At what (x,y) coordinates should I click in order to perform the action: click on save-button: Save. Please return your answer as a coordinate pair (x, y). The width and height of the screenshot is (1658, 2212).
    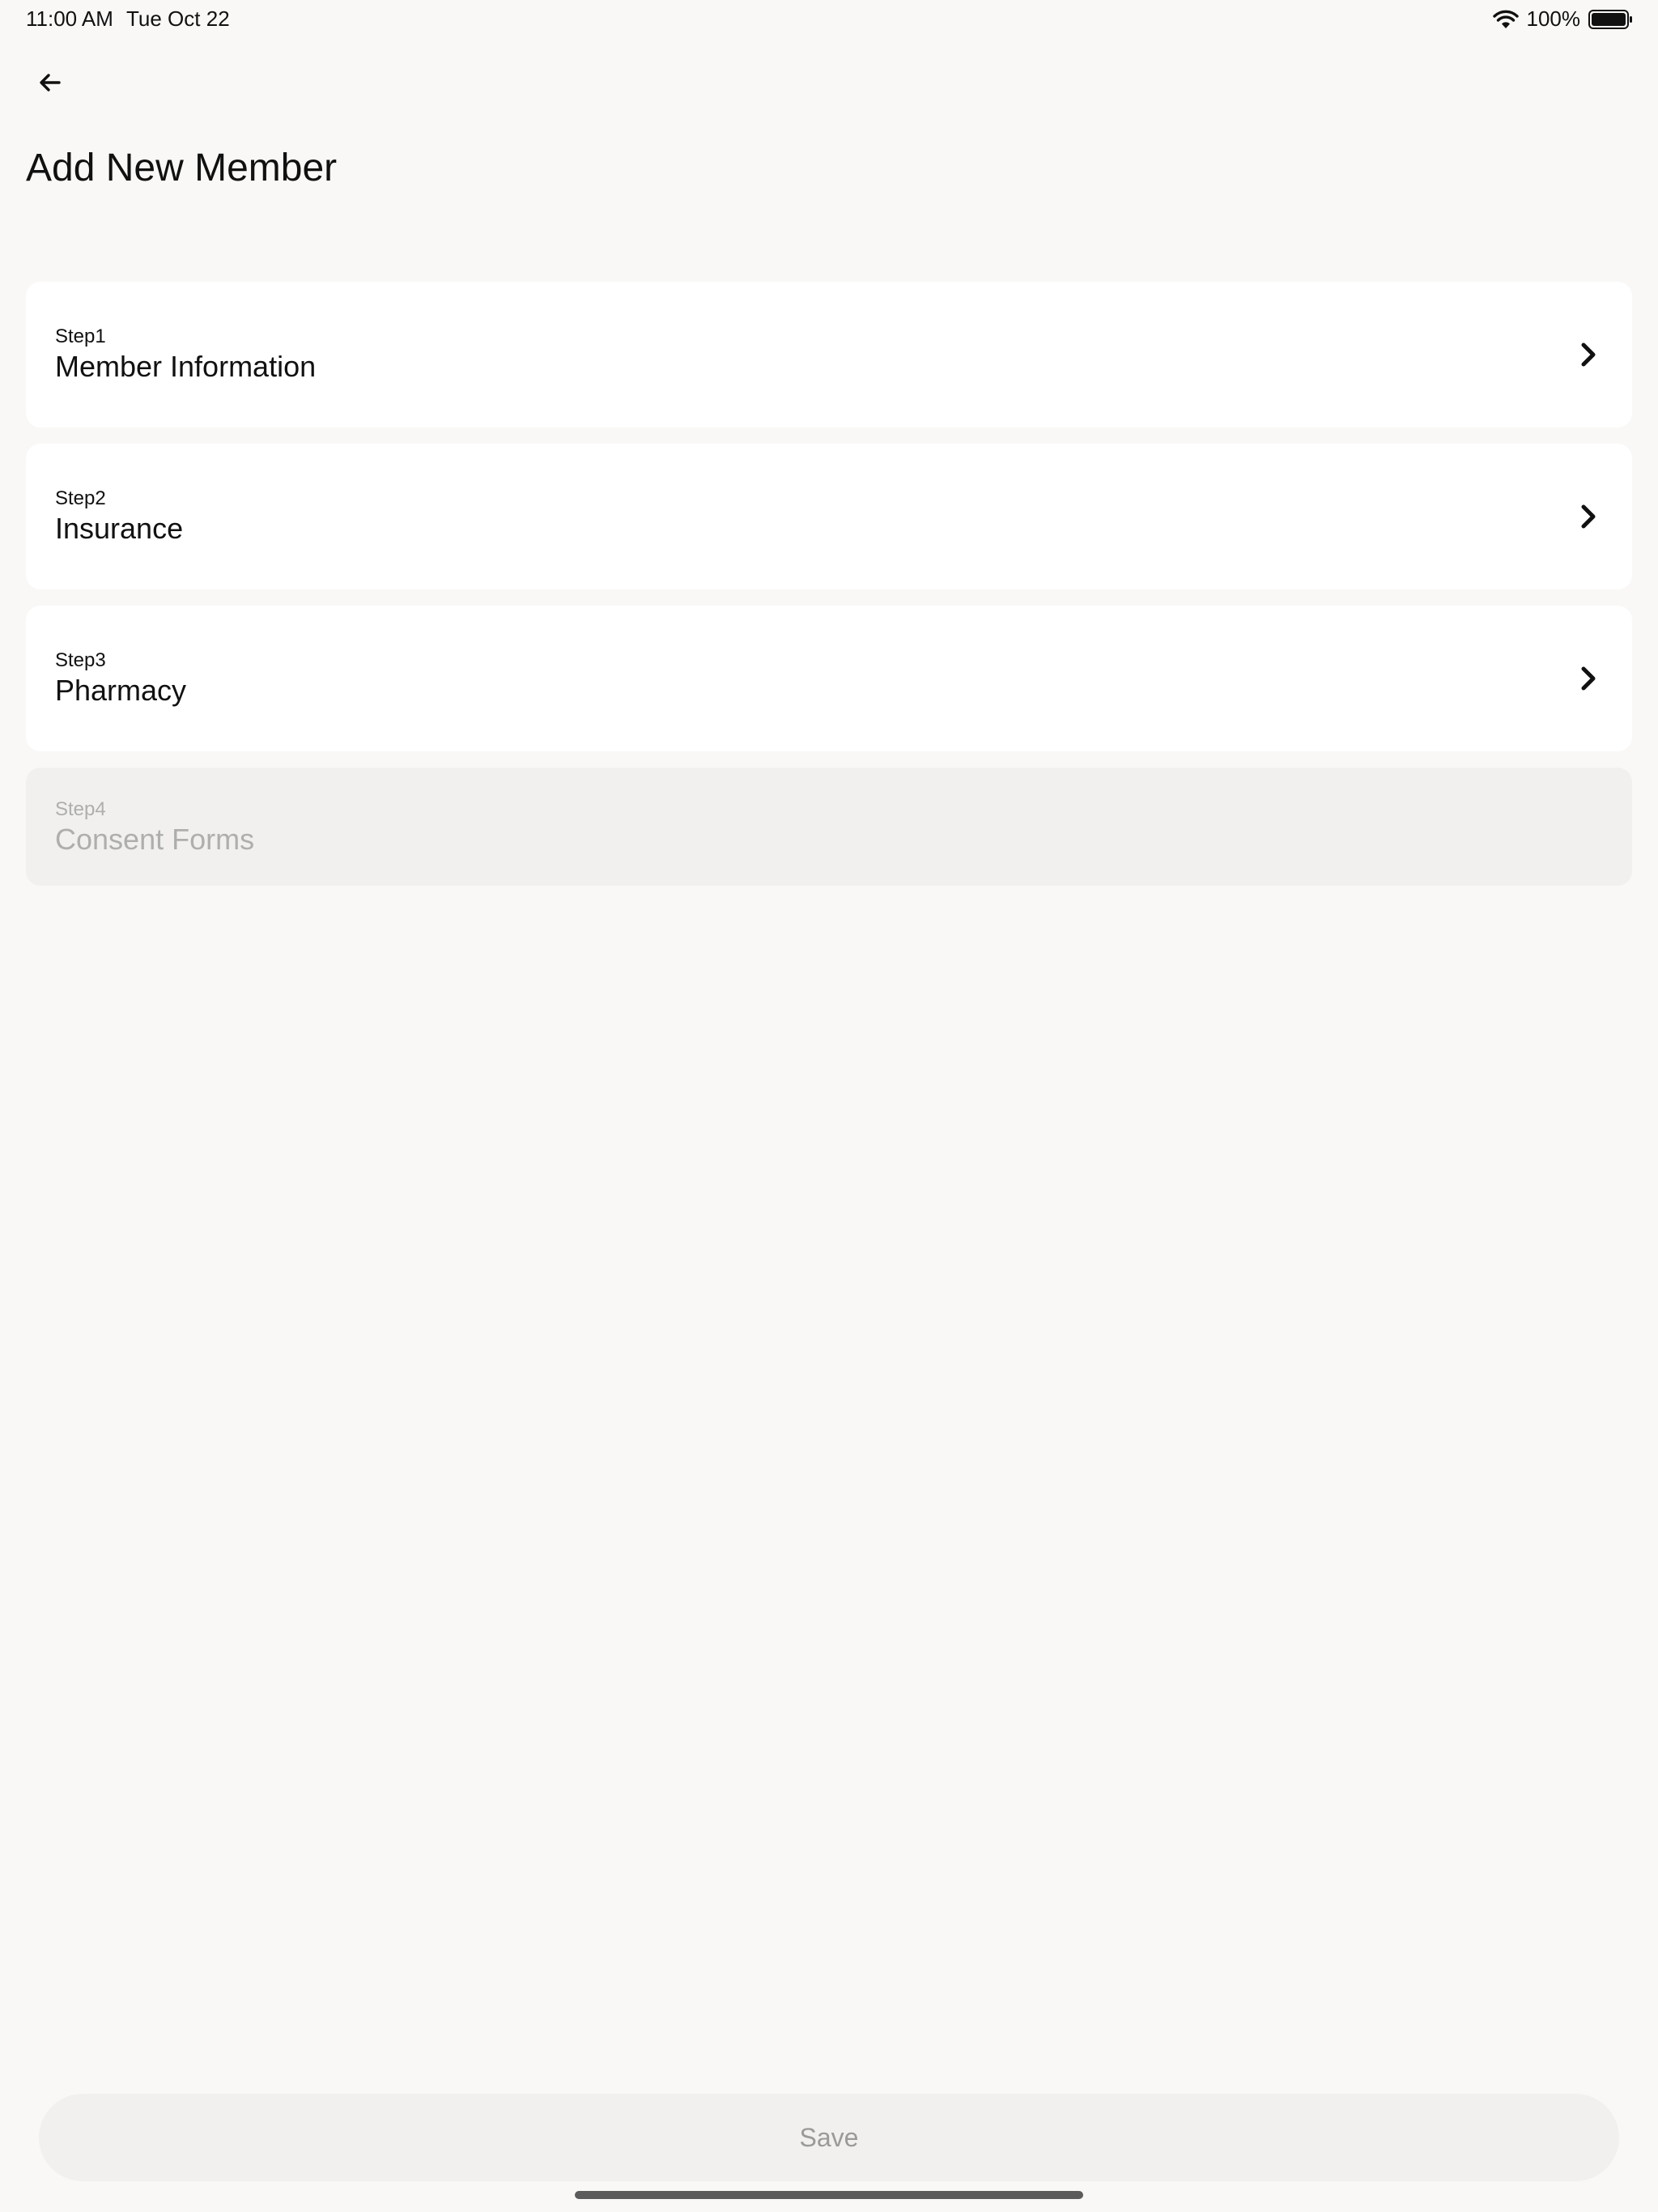
    Looking at the image, I should click on (829, 2137).